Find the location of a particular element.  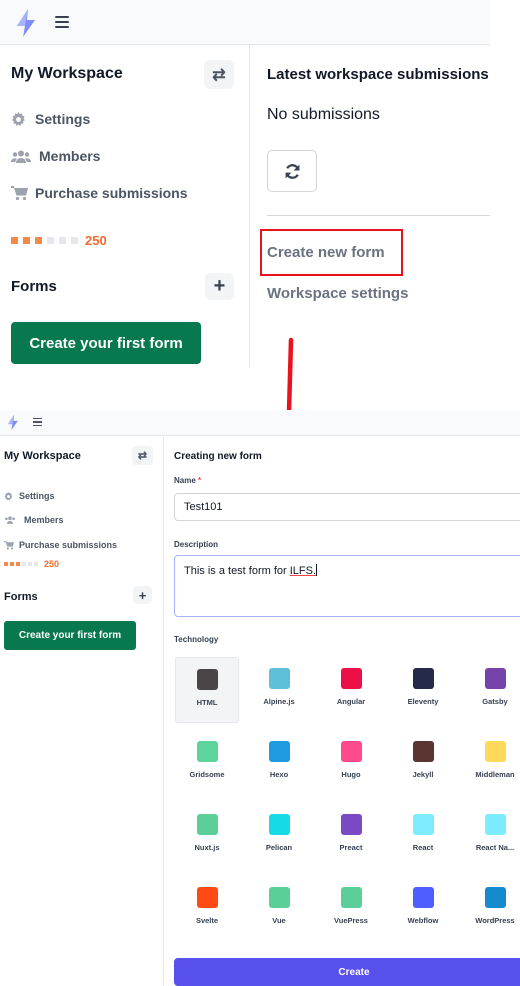

technology-label: Webflow is located at coordinates (423, 920).